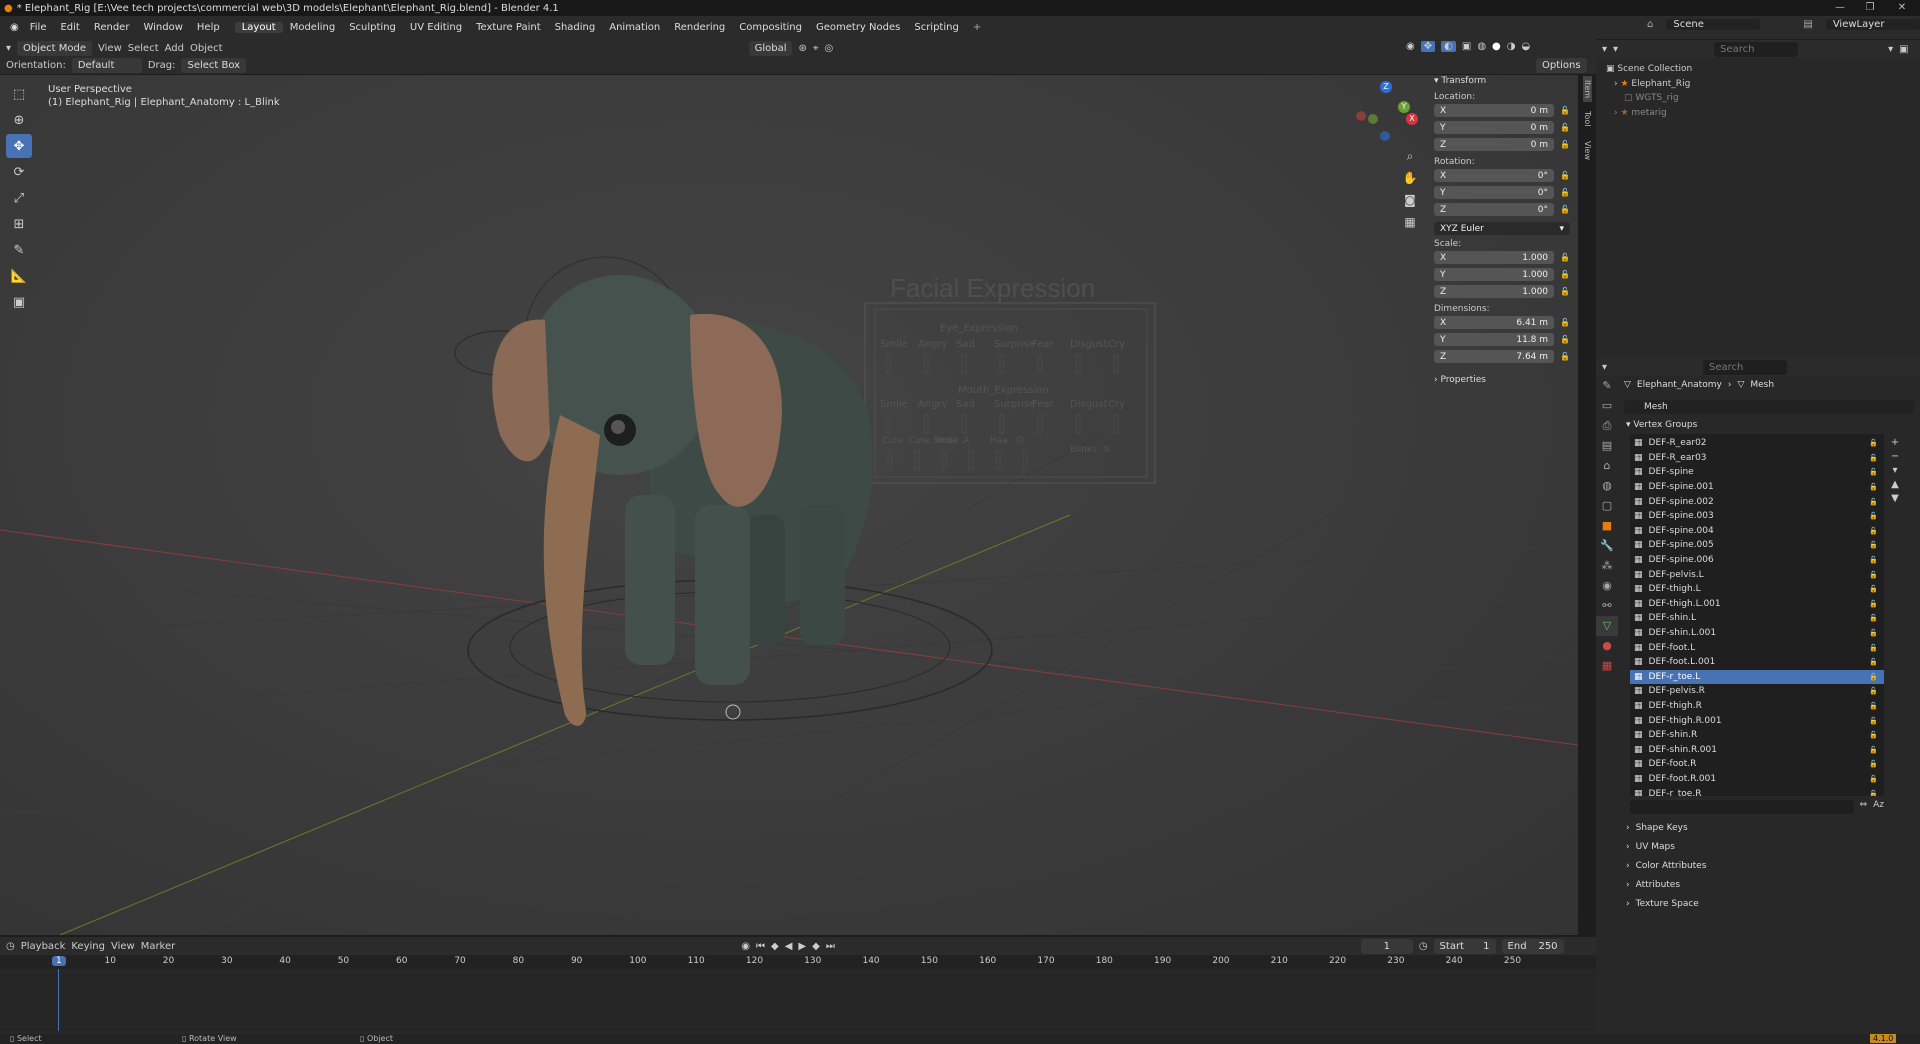 This screenshot has width=1920, height=1044. Describe the element at coordinates (1757, 764) in the screenshot. I see `vertex-group-row: ▦ DEF-foot.R 🔓` at that location.